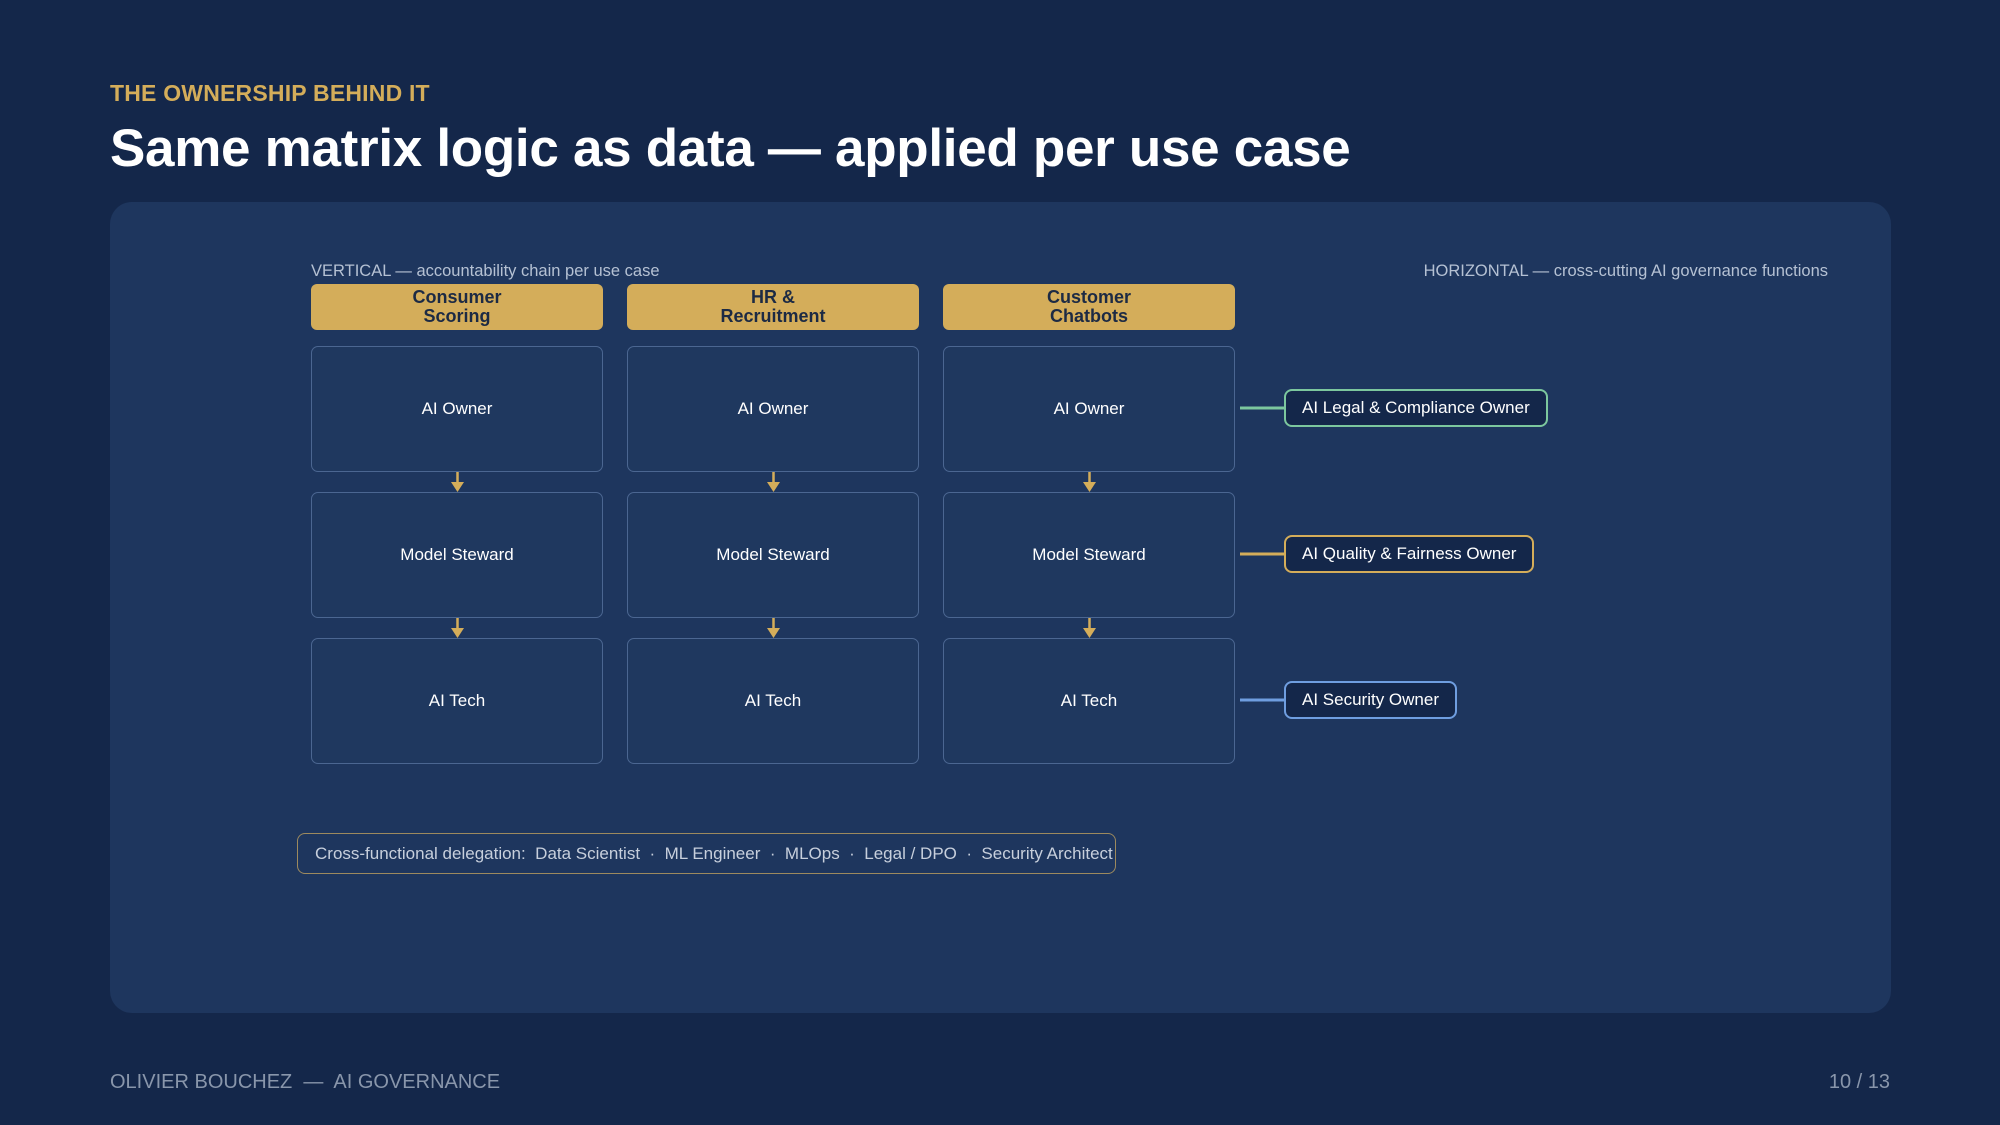  I want to click on footer-author: OLIVIER BOUCHEZ — AI GOVERNANCE, so click(305, 1082).